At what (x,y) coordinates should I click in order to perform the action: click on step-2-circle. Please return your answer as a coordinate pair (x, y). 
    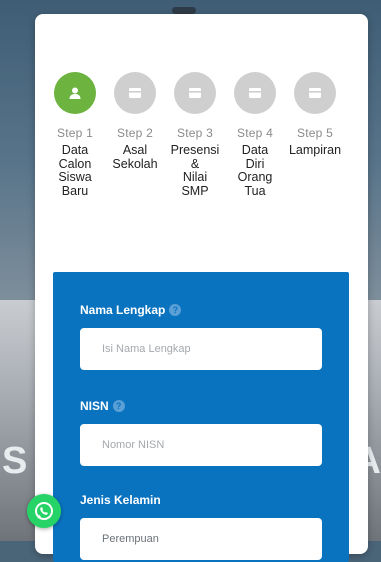
    Looking at the image, I should click on (135, 93).